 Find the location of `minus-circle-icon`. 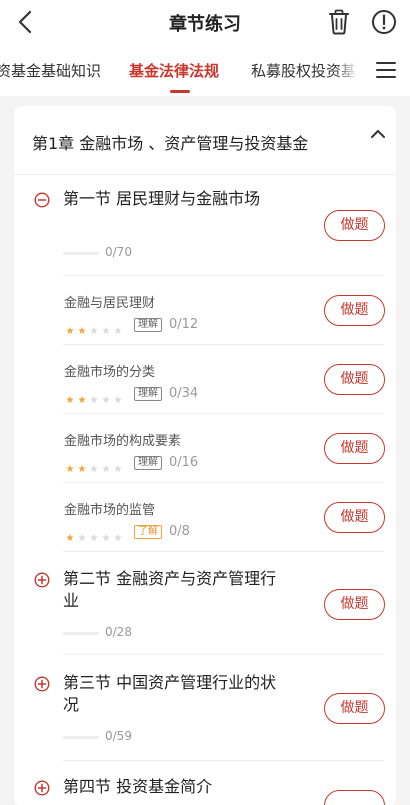

minus-circle-icon is located at coordinates (42, 200).